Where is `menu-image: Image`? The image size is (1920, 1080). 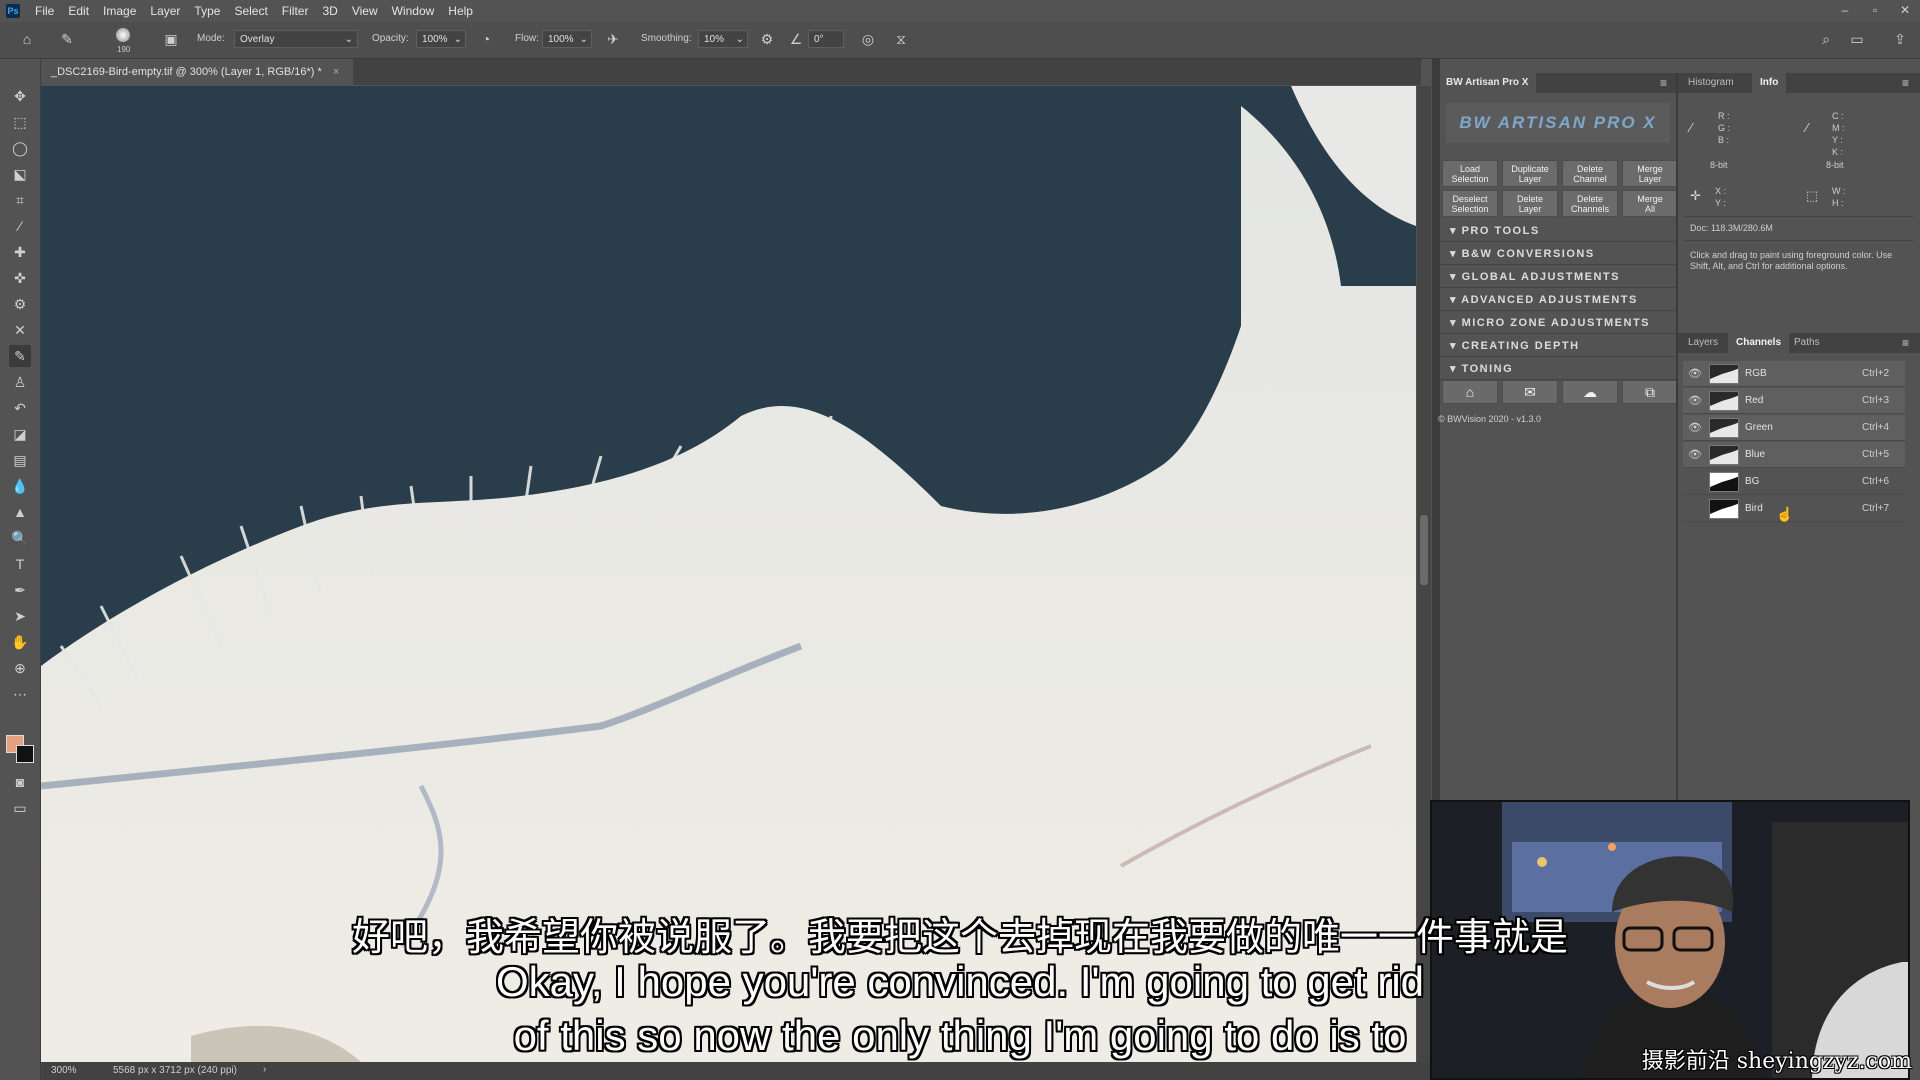 menu-image: Image is located at coordinates (119, 11).